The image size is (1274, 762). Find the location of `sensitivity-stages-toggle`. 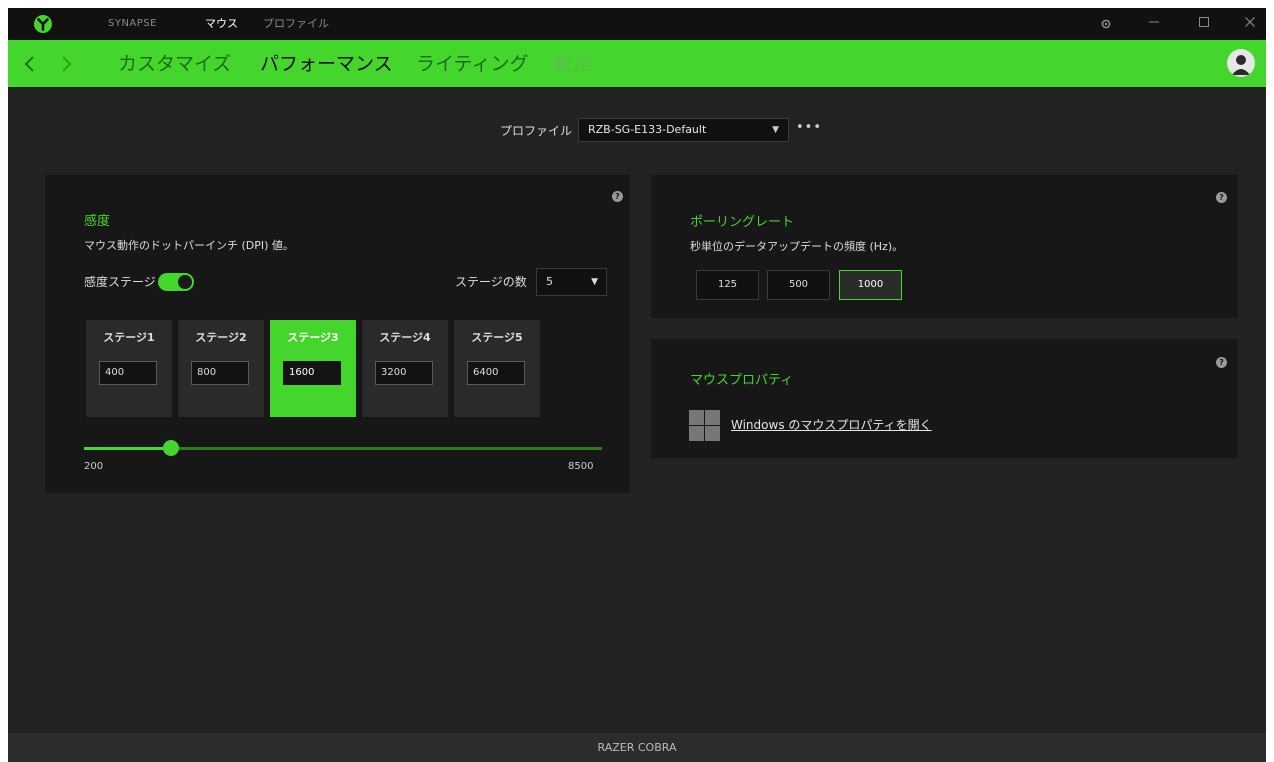

sensitivity-stages-toggle is located at coordinates (176, 282).